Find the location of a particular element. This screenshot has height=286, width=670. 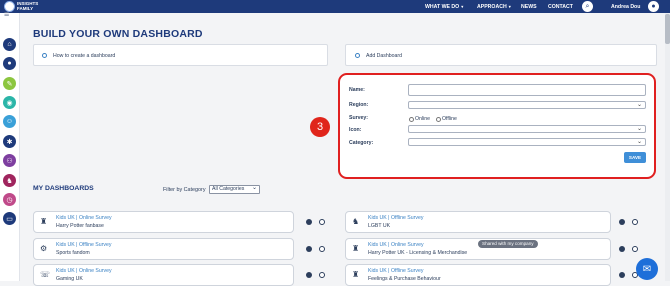

avatar: ● is located at coordinates (653, 6).